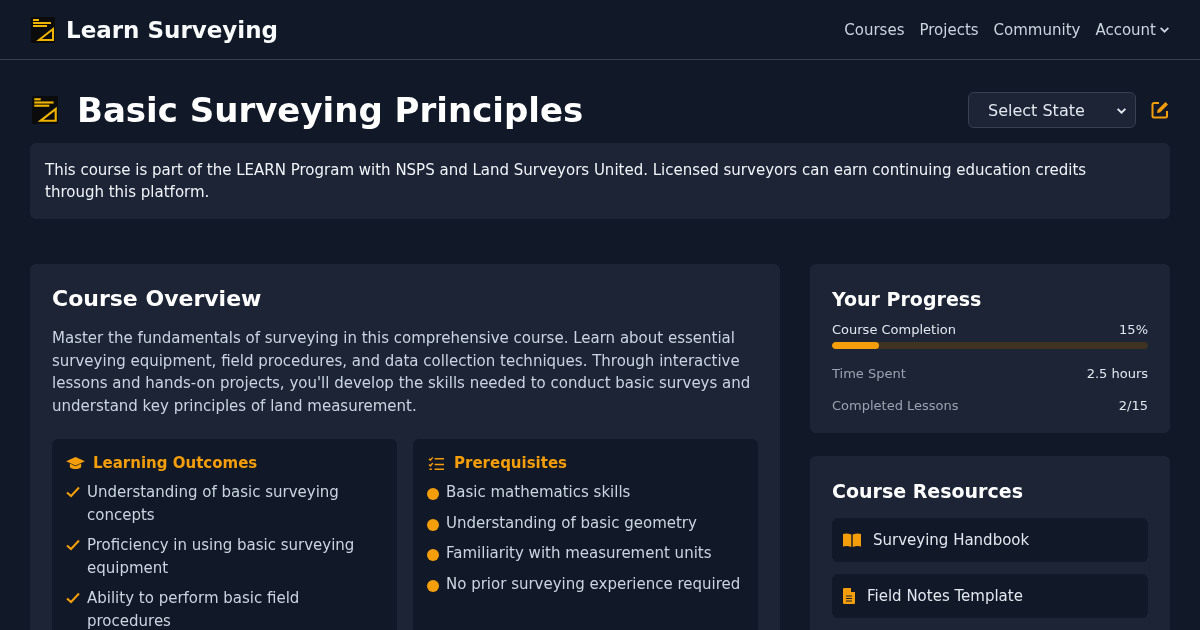 The width and height of the screenshot is (1200, 630). Describe the element at coordinates (895, 405) in the screenshot. I see `stat-label: Completed Lessons` at that location.